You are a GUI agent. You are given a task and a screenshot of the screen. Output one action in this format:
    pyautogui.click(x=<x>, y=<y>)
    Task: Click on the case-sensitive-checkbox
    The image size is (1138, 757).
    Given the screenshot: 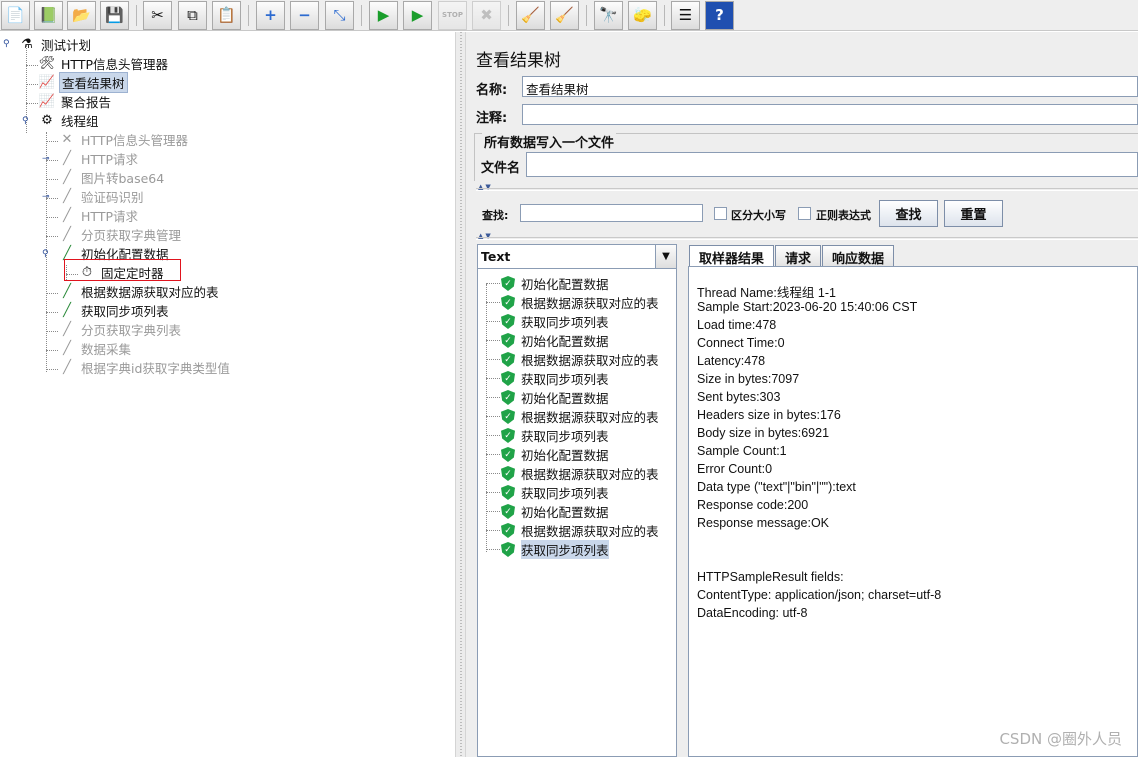 What is the action you would take?
    pyautogui.click(x=720, y=213)
    